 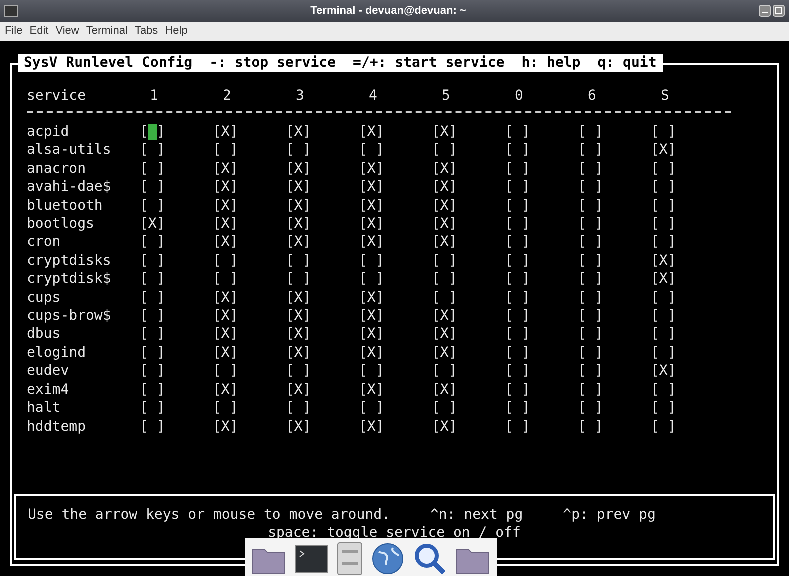 What do you see at coordinates (350, 559) in the screenshot?
I see `file-cabinet-icon` at bounding box center [350, 559].